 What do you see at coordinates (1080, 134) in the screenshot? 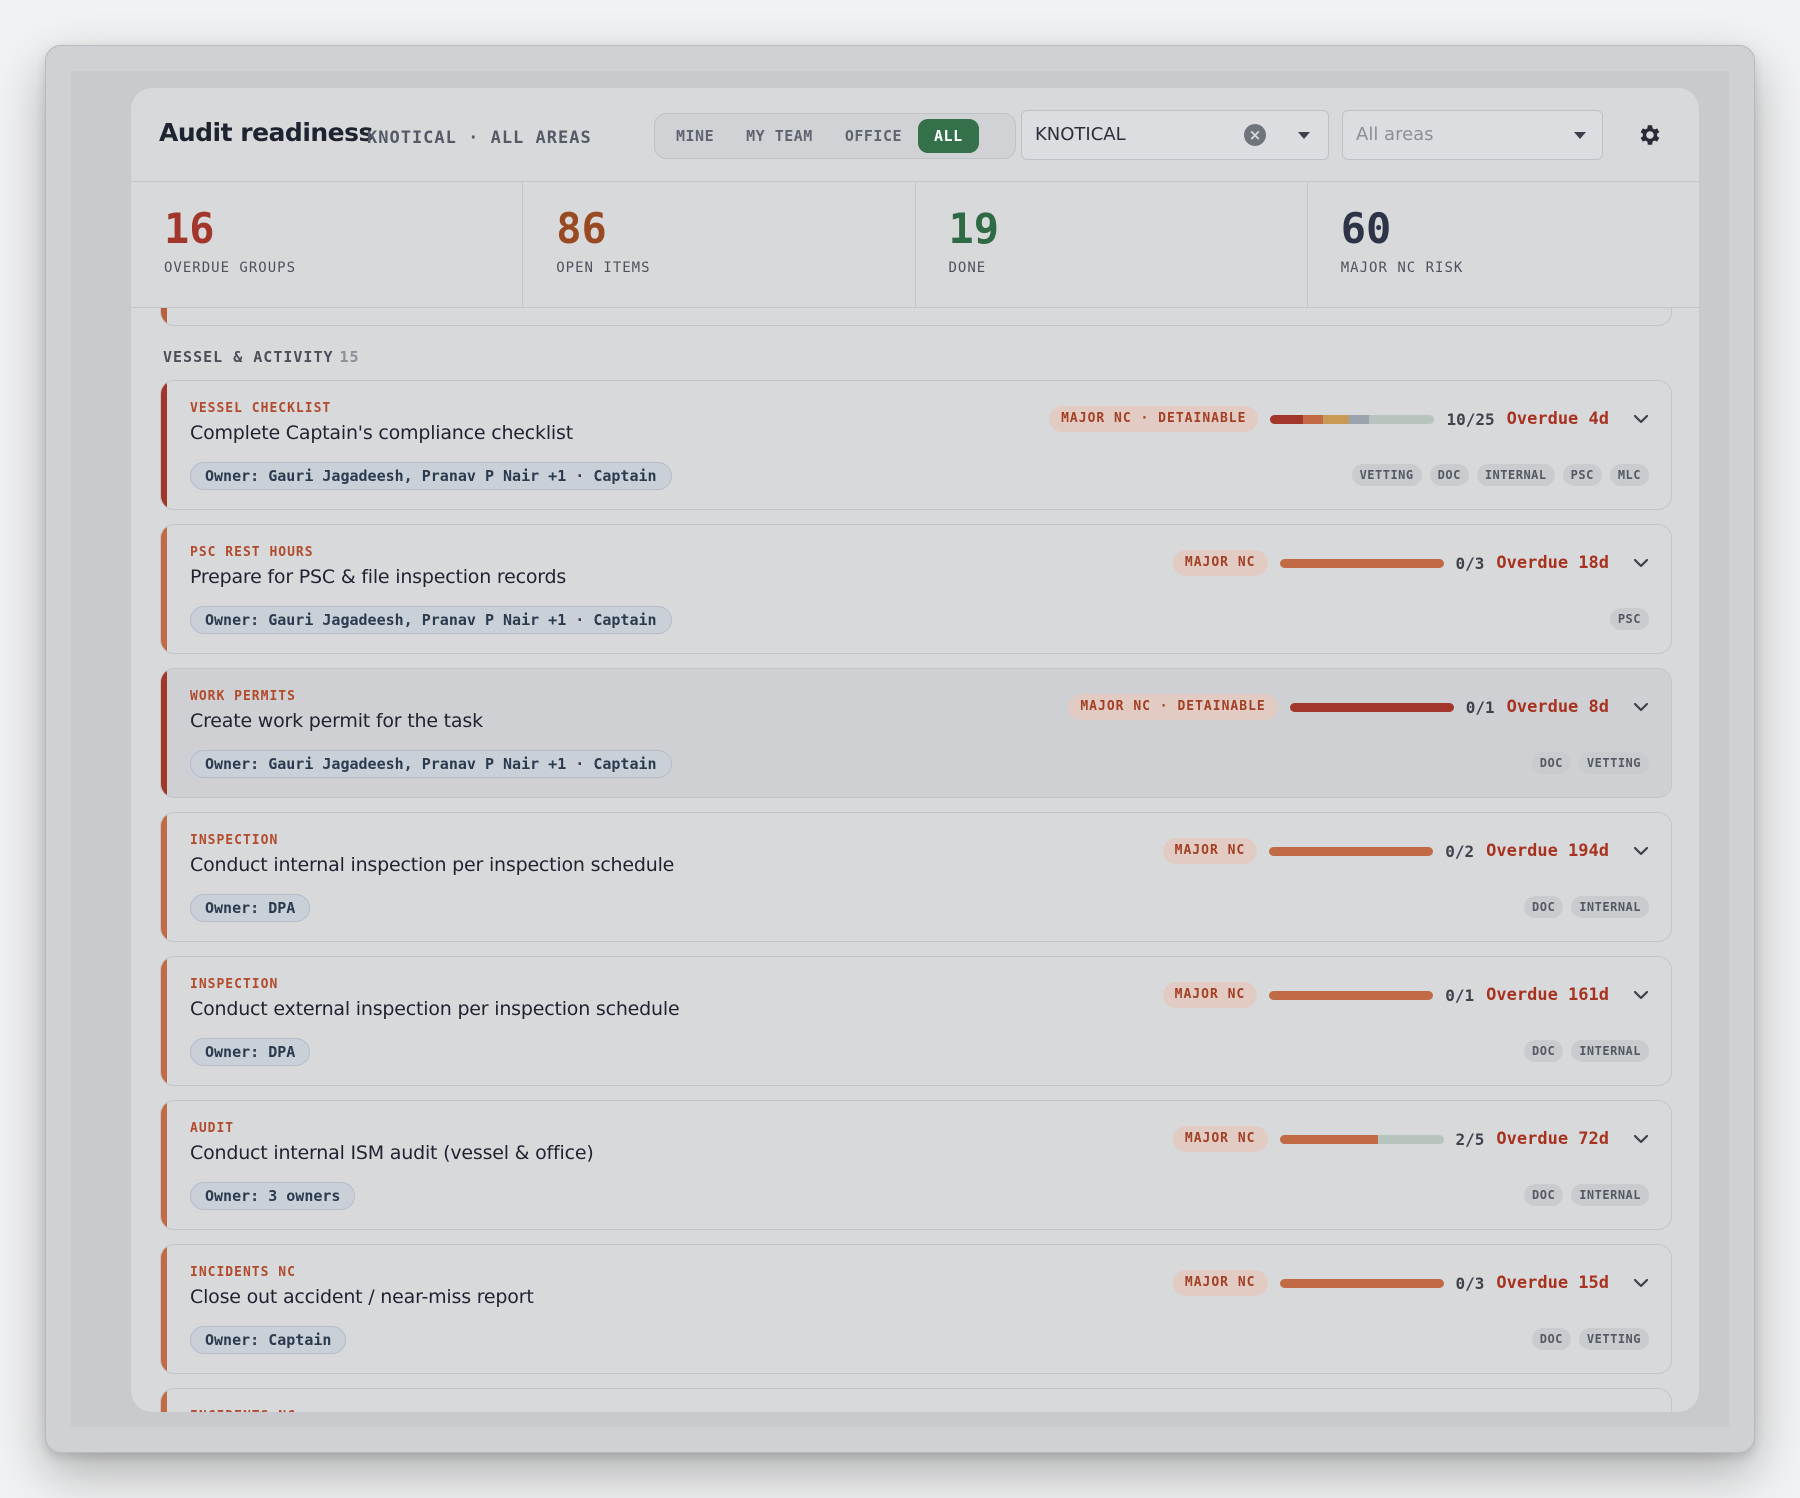
I see `vessel-select-value: KNOTICAL` at bounding box center [1080, 134].